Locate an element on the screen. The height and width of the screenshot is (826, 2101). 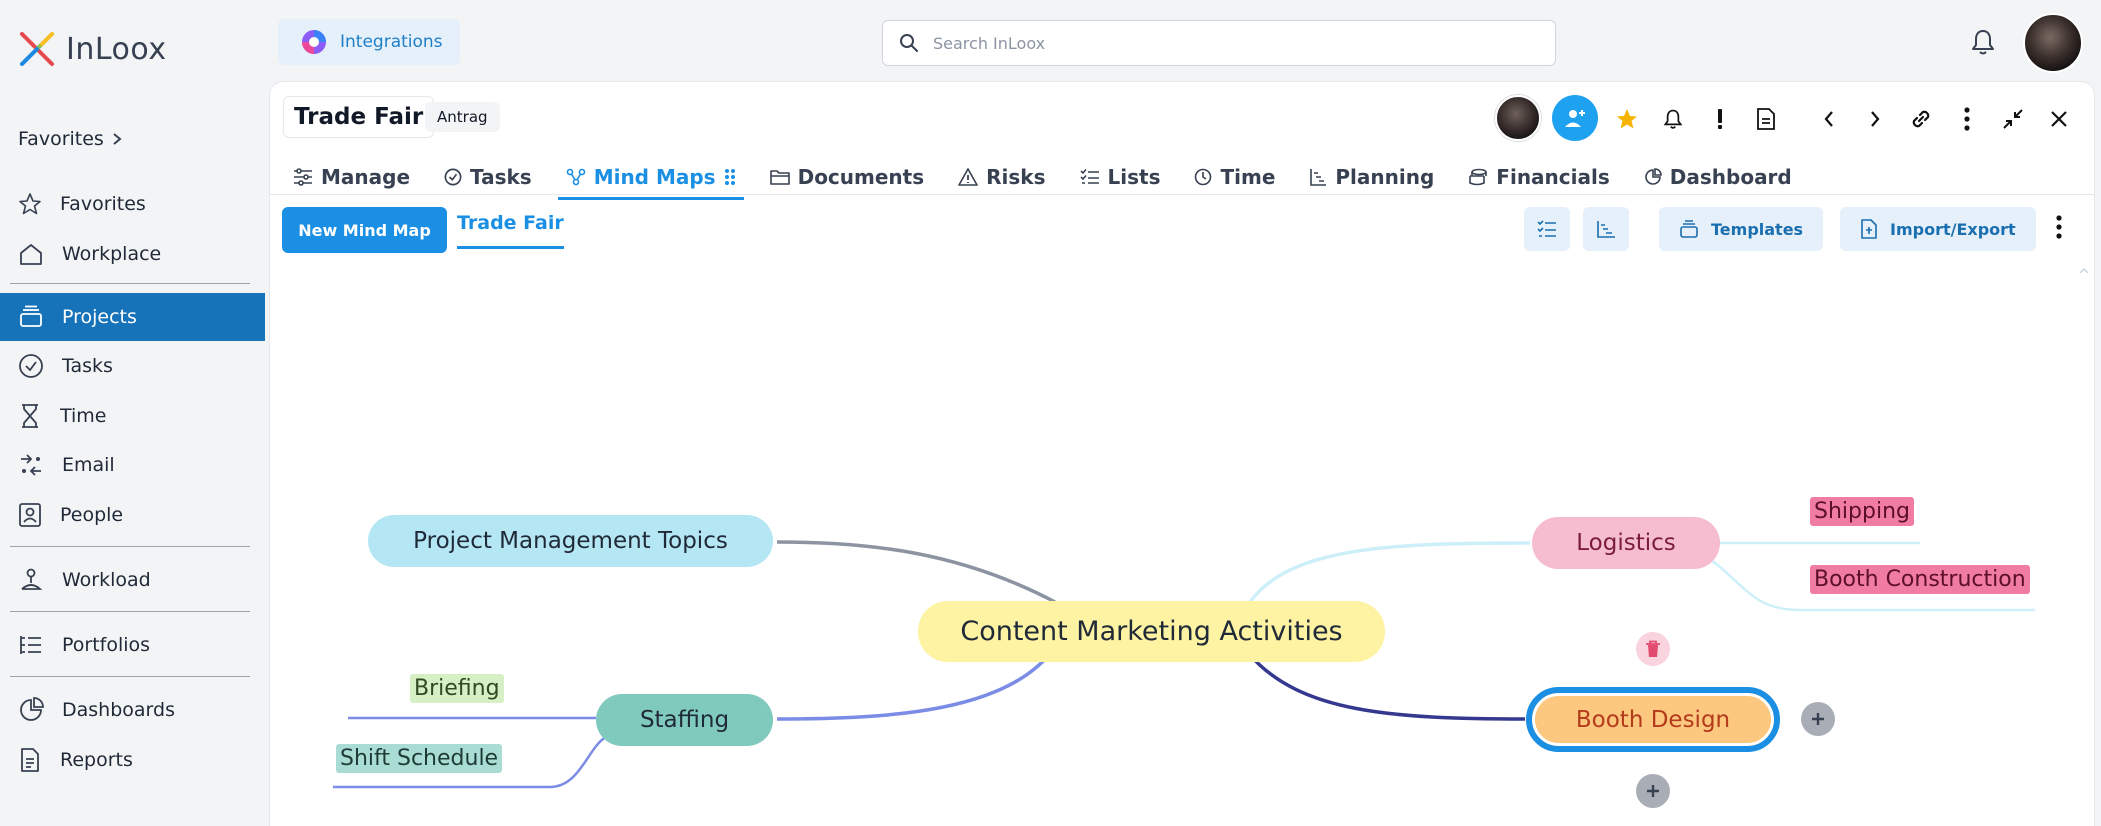
bell-icon is located at coordinates (1983, 42).